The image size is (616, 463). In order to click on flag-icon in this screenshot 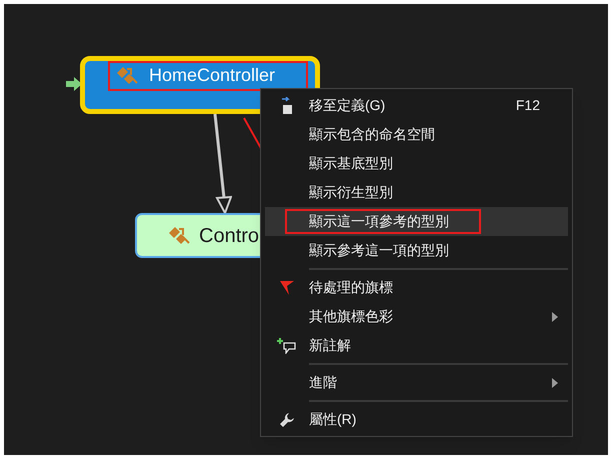, I will do `click(287, 288)`.